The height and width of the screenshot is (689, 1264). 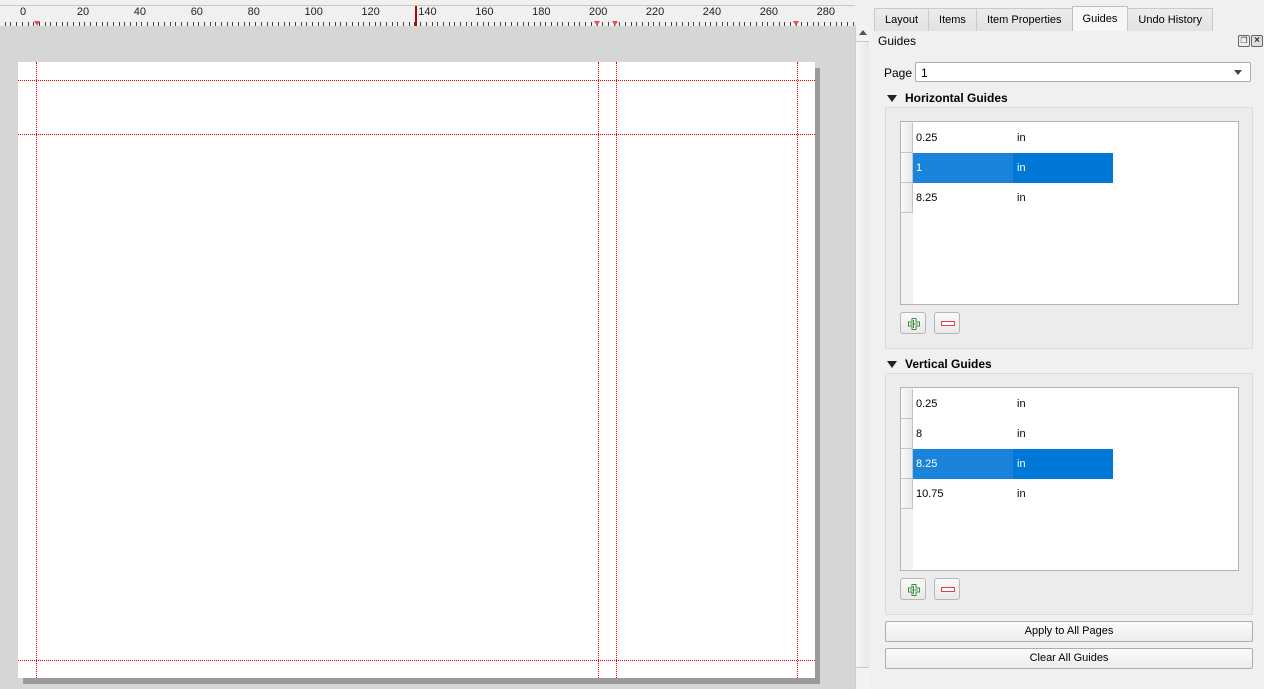 I want to click on tab-undo-history: Undo History, so click(x=1170, y=19).